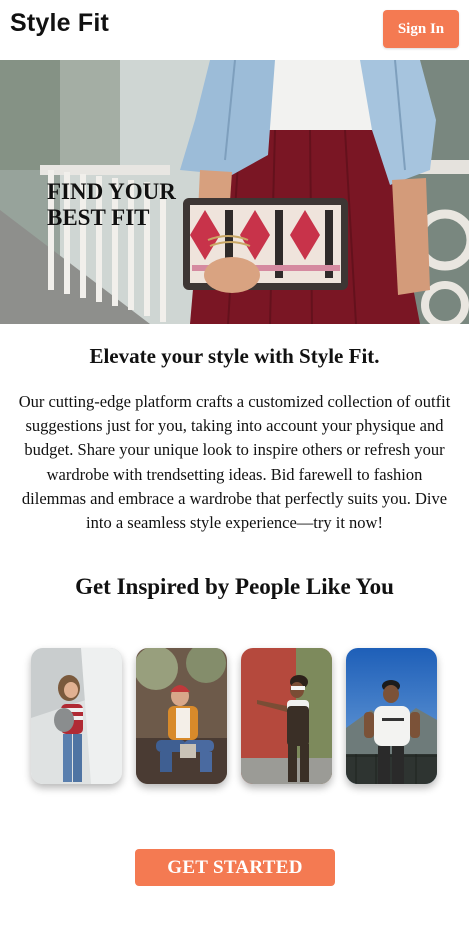 This screenshot has width=469, height=926. I want to click on hero-headline-line2: BEST FIT, so click(98, 217).